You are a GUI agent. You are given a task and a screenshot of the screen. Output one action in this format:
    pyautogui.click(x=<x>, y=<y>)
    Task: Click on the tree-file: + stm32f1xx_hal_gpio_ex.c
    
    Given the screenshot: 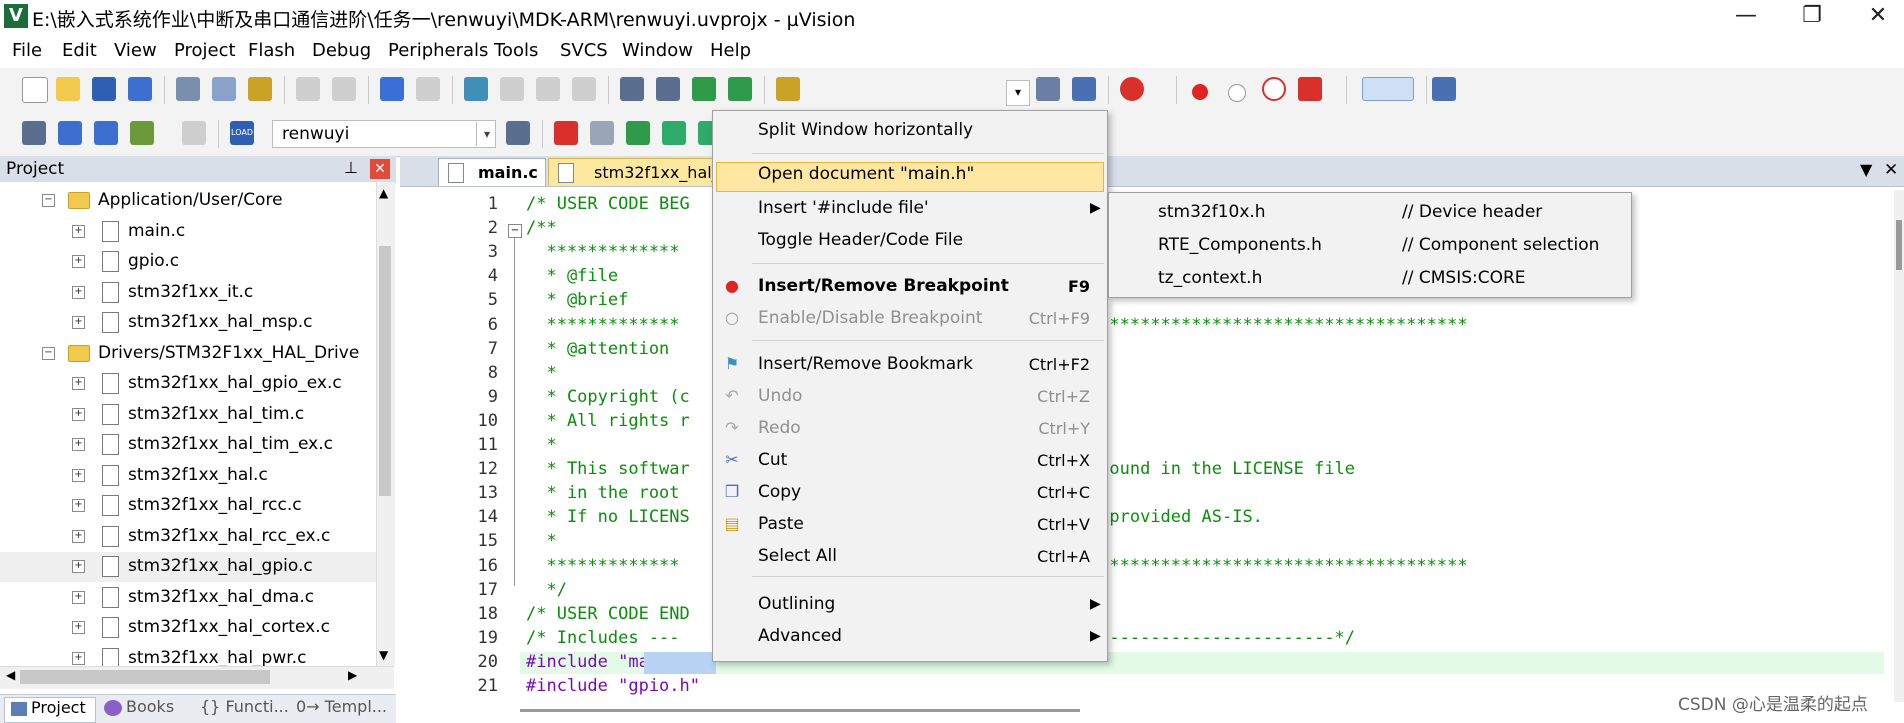 What is the action you would take?
    pyautogui.click(x=188, y=384)
    